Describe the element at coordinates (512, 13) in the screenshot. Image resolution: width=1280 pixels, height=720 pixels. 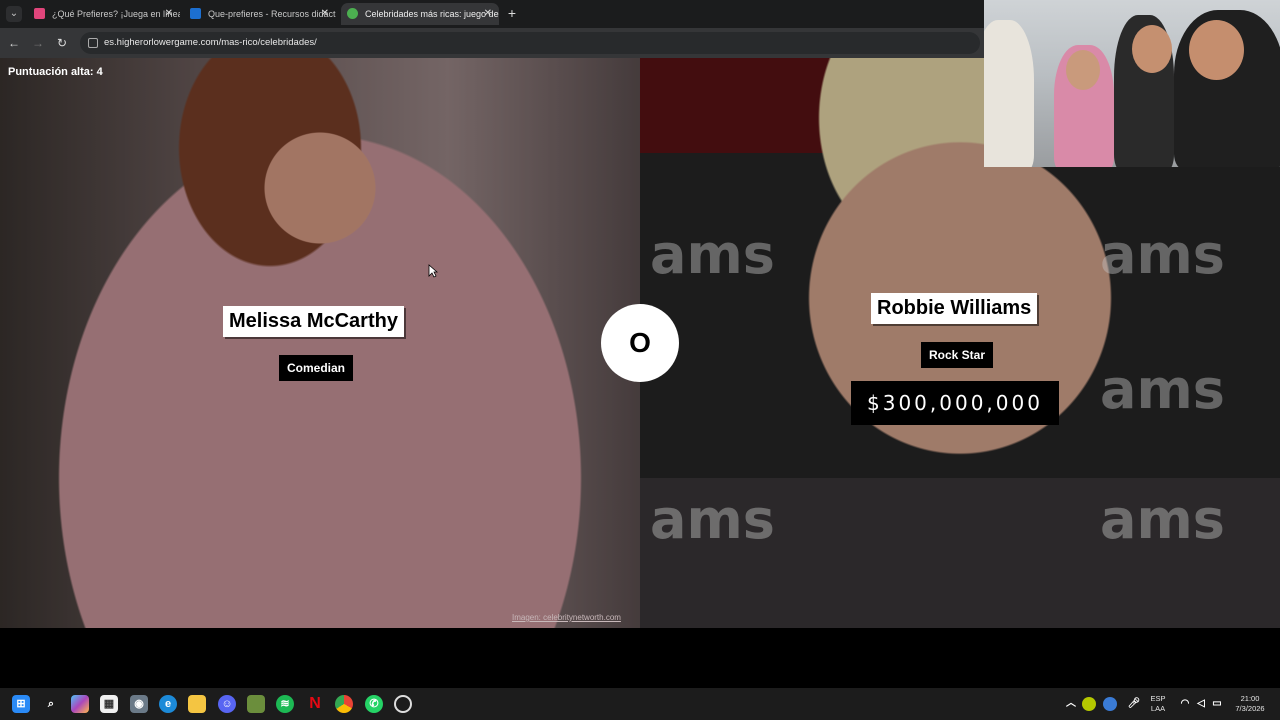
I see `new-tab-button: +` at that location.